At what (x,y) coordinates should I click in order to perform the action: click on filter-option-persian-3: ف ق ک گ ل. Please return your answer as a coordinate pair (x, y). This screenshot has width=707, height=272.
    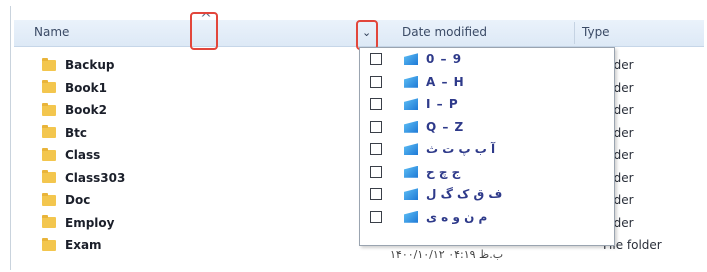
    Looking at the image, I should click on (487, 194).